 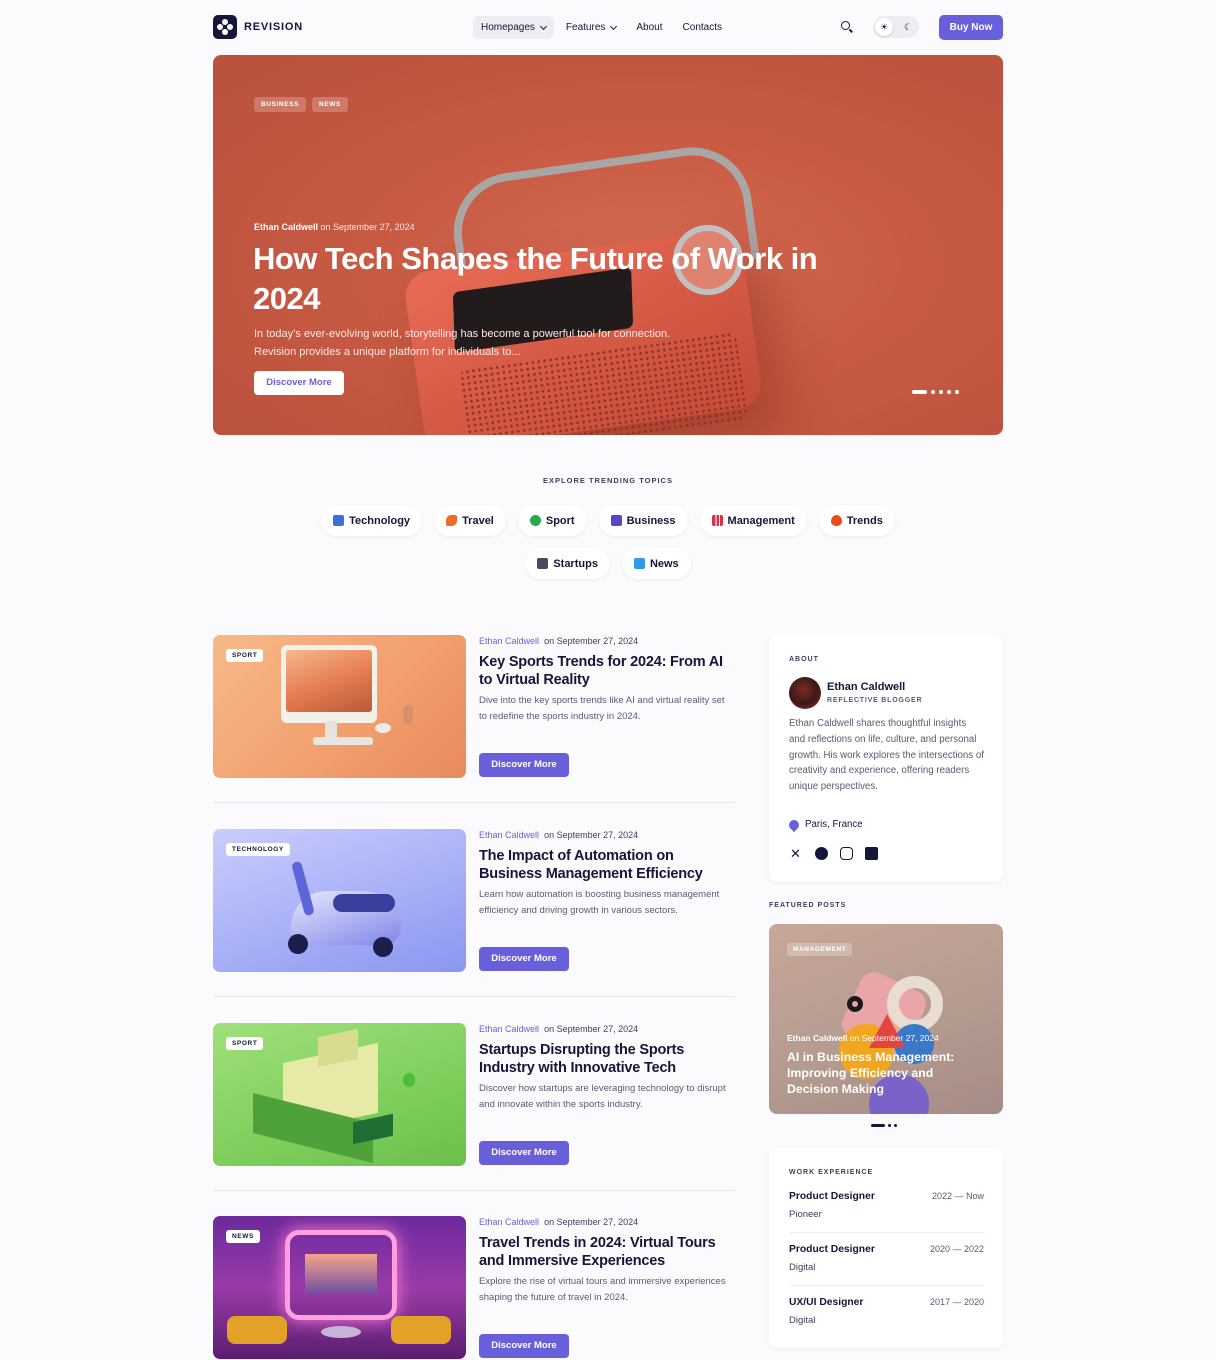 I want to click on nav-label: Contacts, so click(x=702, y=27).